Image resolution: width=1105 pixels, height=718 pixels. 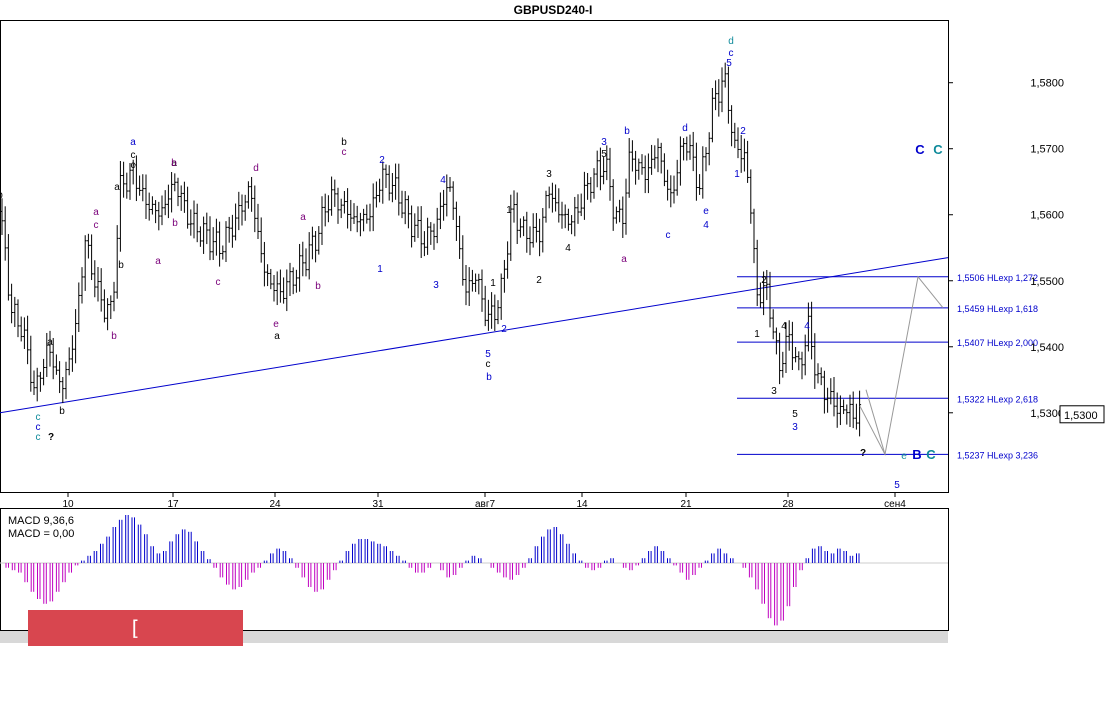 What do you see at coordinates (68, 504) in the screenshot?
I see `x-tick-label: 10` at bounding box center [68, 504].